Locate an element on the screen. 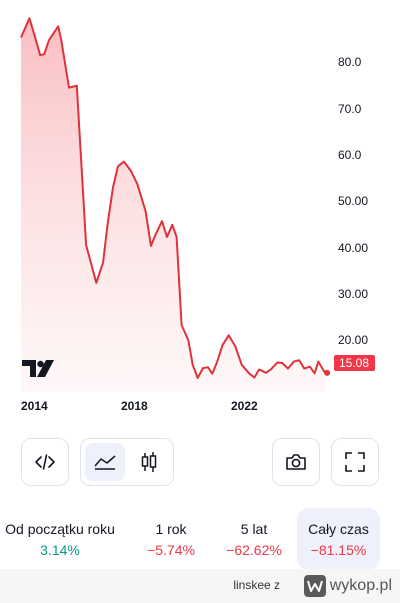 The image size is (400, 603). range-value: 3.14% is located at coordinates (60, 549).